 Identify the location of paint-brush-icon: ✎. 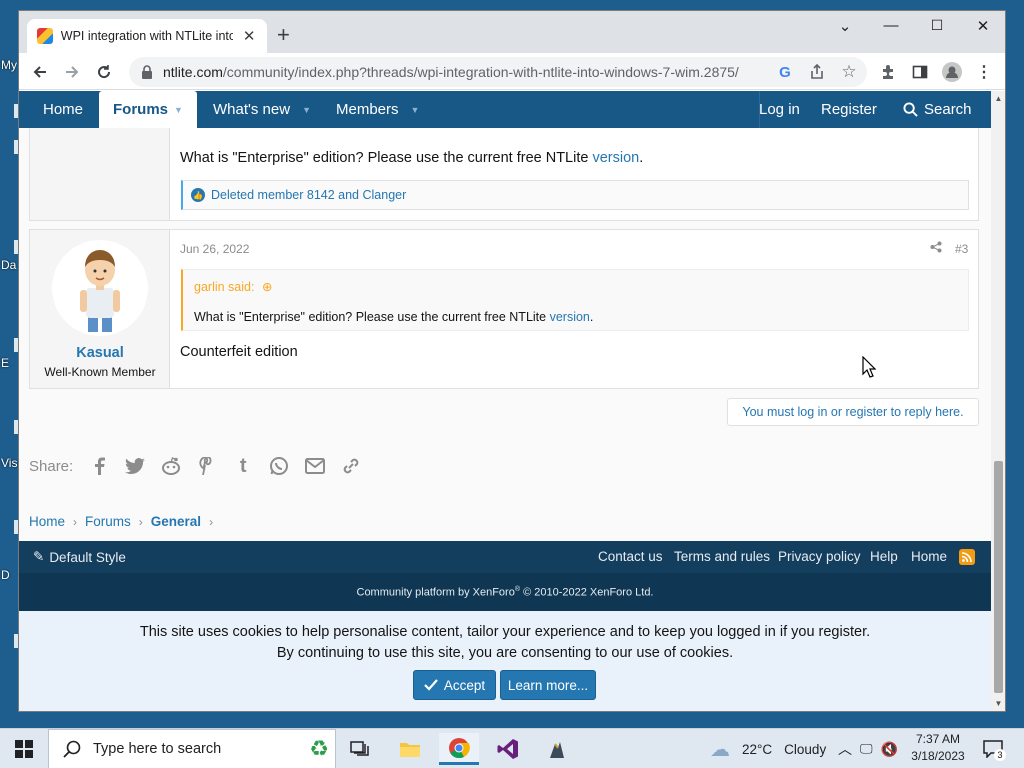
(39, 556).